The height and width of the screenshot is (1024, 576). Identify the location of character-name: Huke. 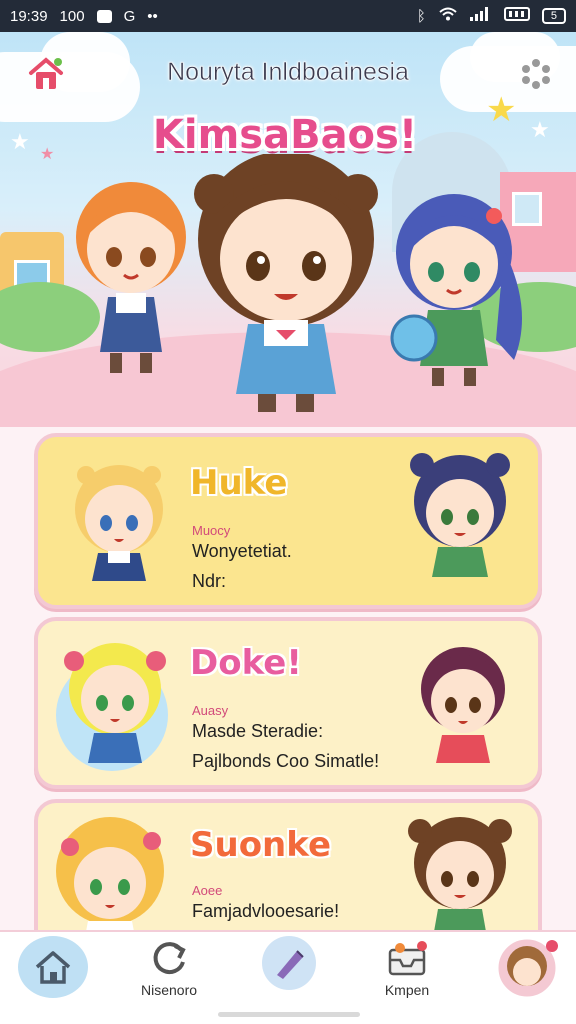
(239, 483).